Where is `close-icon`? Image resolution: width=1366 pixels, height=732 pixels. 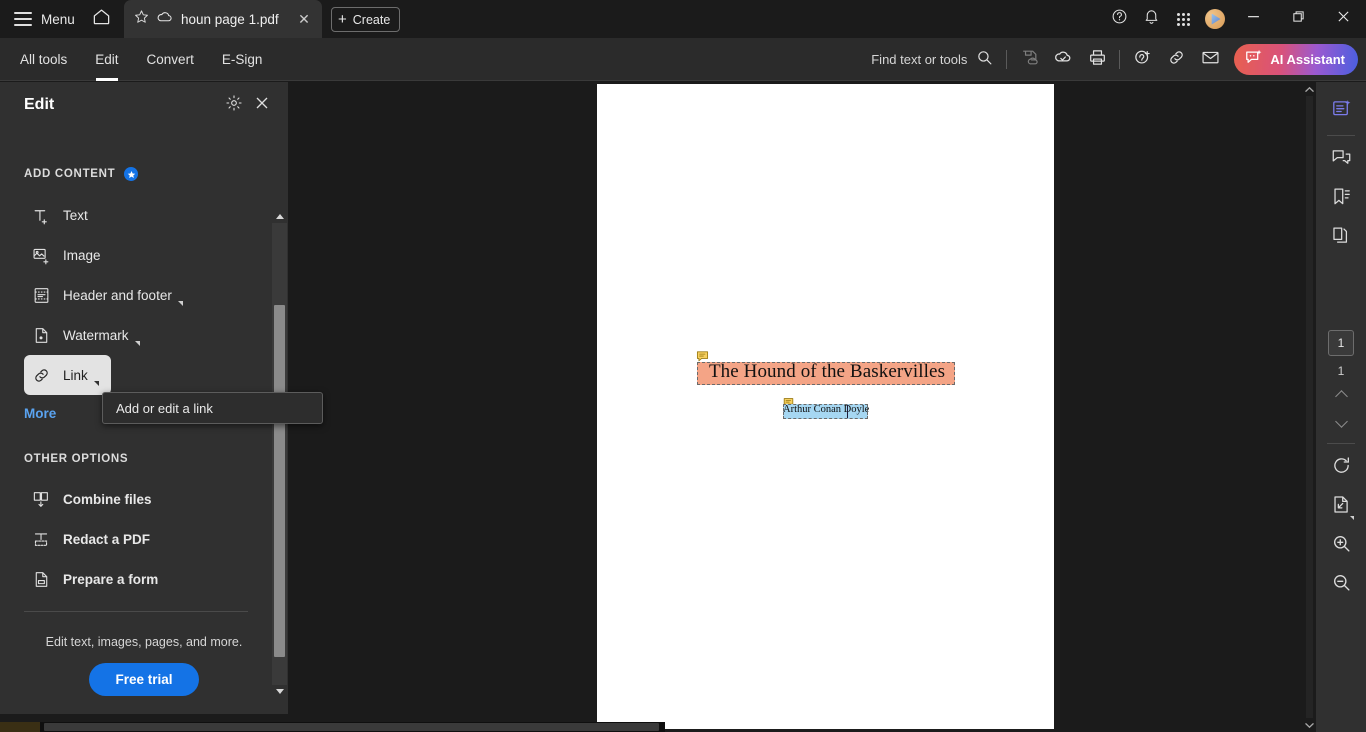 close-icon is located at coordinates (262, 105).